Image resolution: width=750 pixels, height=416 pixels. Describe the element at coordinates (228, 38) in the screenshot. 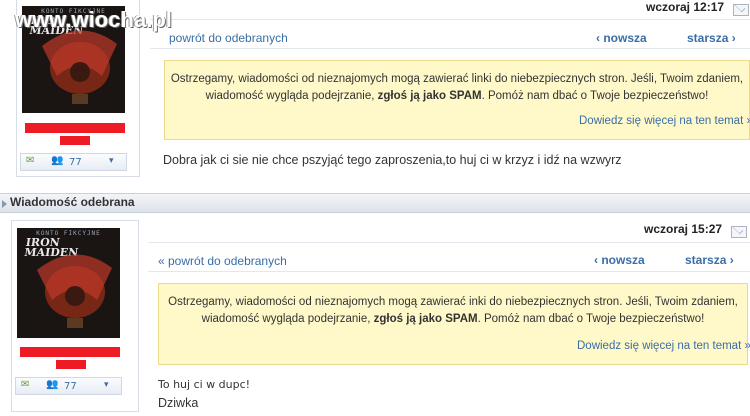

I see `back-to-inbox-link-1: powrót do odebranych` at that location.